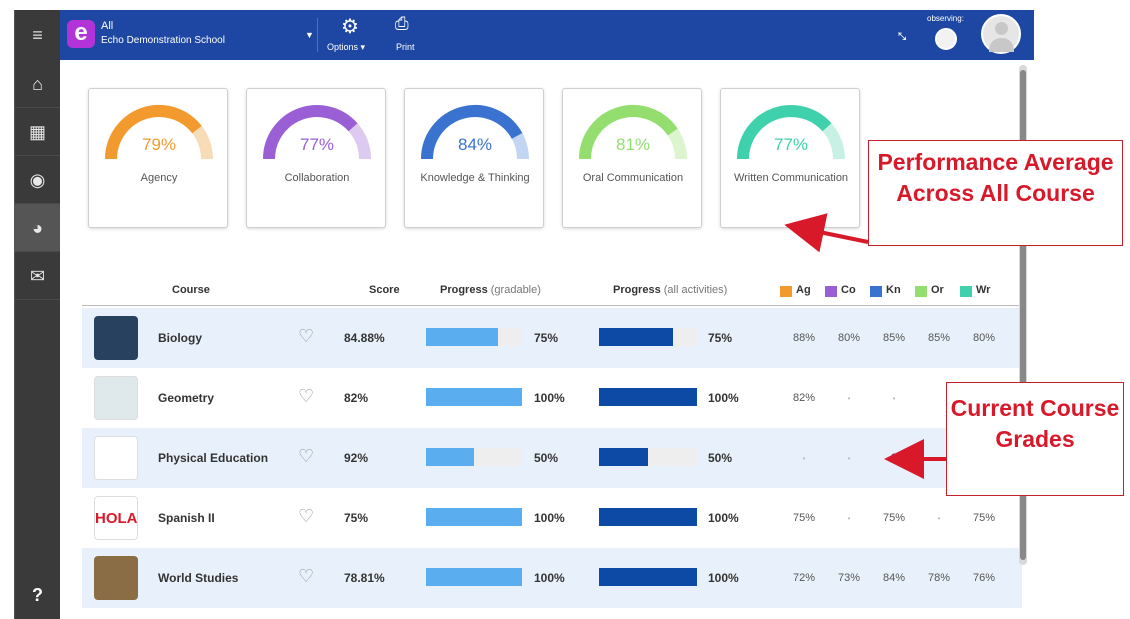  Describe the element at coordinates (865, 346) in the screenshot. I see `annotation-arrows` at that location.